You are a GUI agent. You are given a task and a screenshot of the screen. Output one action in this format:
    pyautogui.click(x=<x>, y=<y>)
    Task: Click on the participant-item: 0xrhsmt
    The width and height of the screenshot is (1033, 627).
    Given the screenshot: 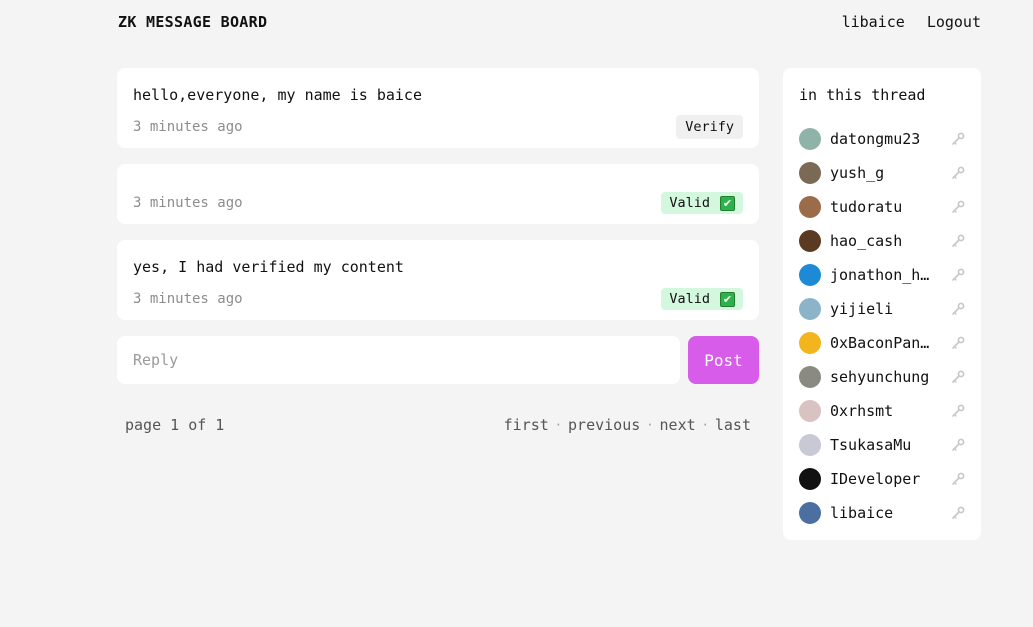 What is the action you would take?
    pyautogui.click(x=882, y=411)
    